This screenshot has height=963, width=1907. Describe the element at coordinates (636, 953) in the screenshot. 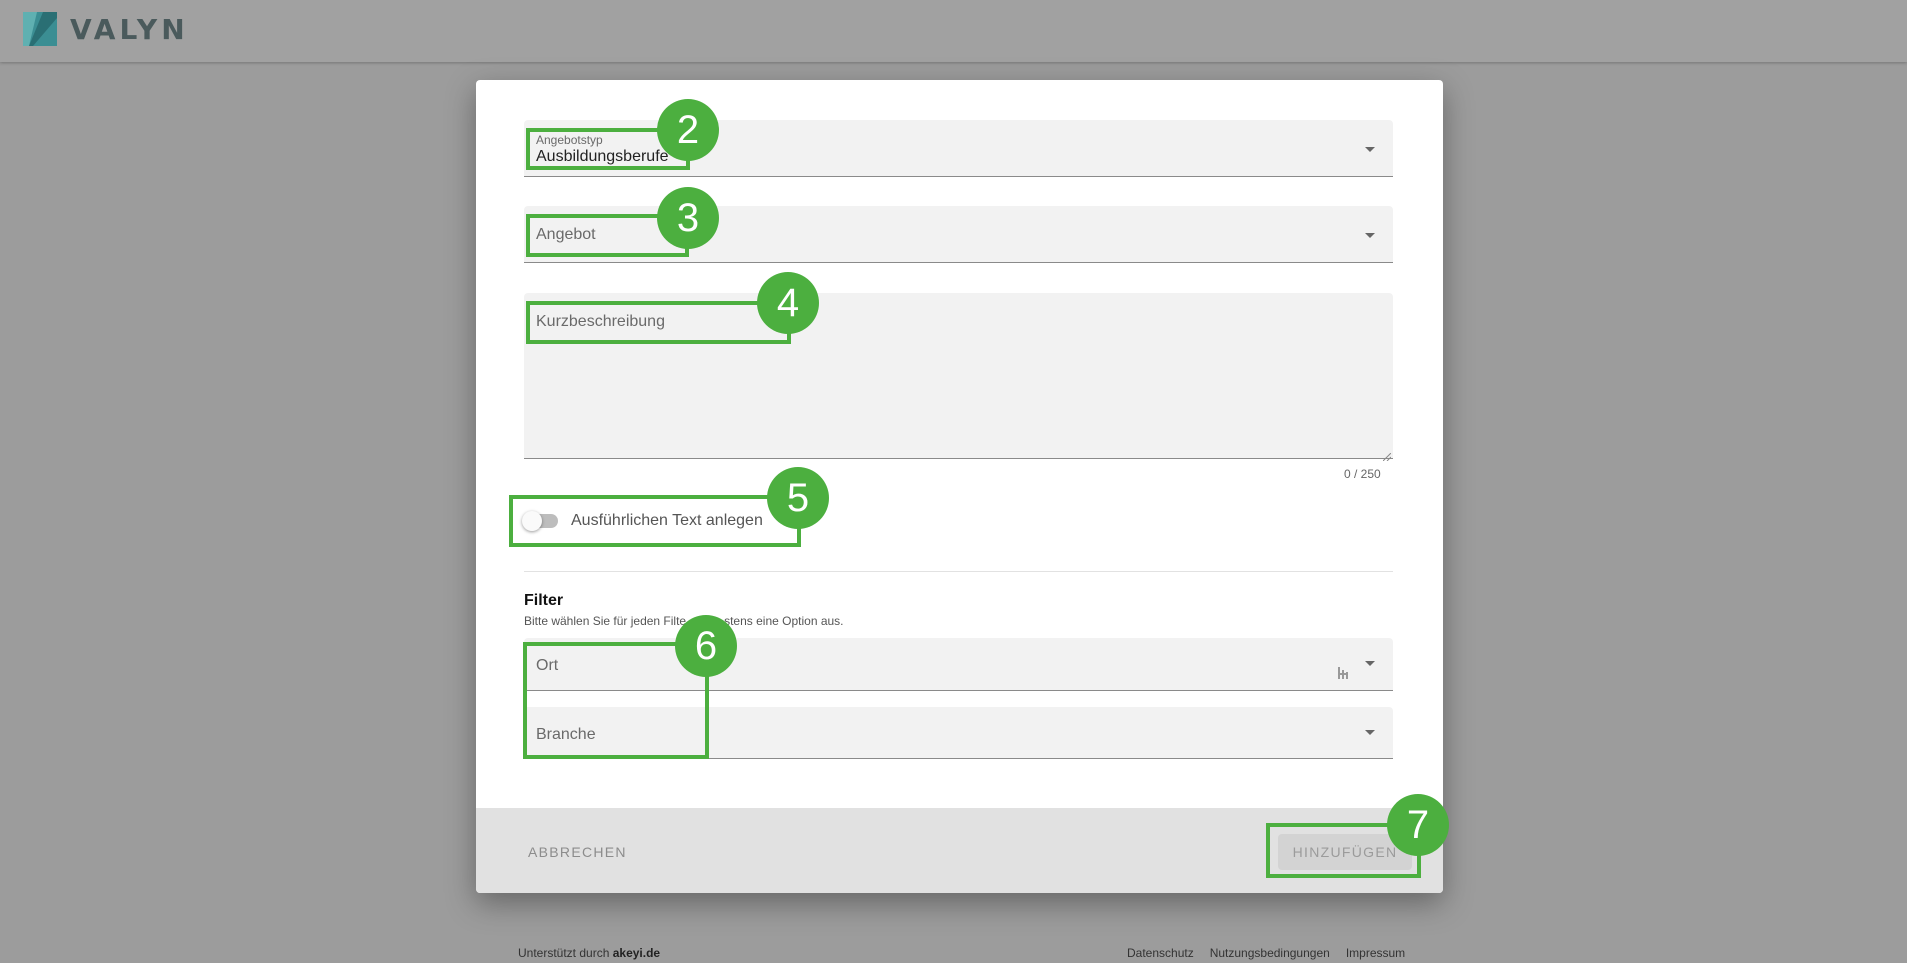

I see `powered-by-link: akeyi.de` at that location.